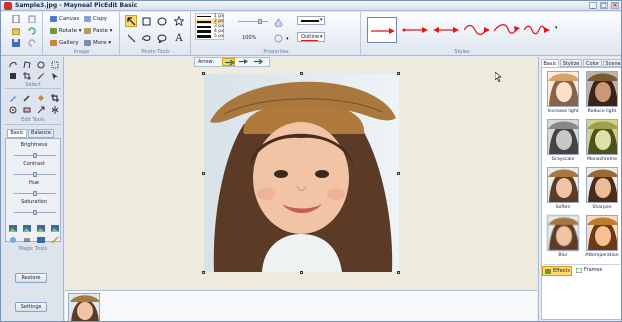  I want to click on style-dot-arrow, so click(415, 30).